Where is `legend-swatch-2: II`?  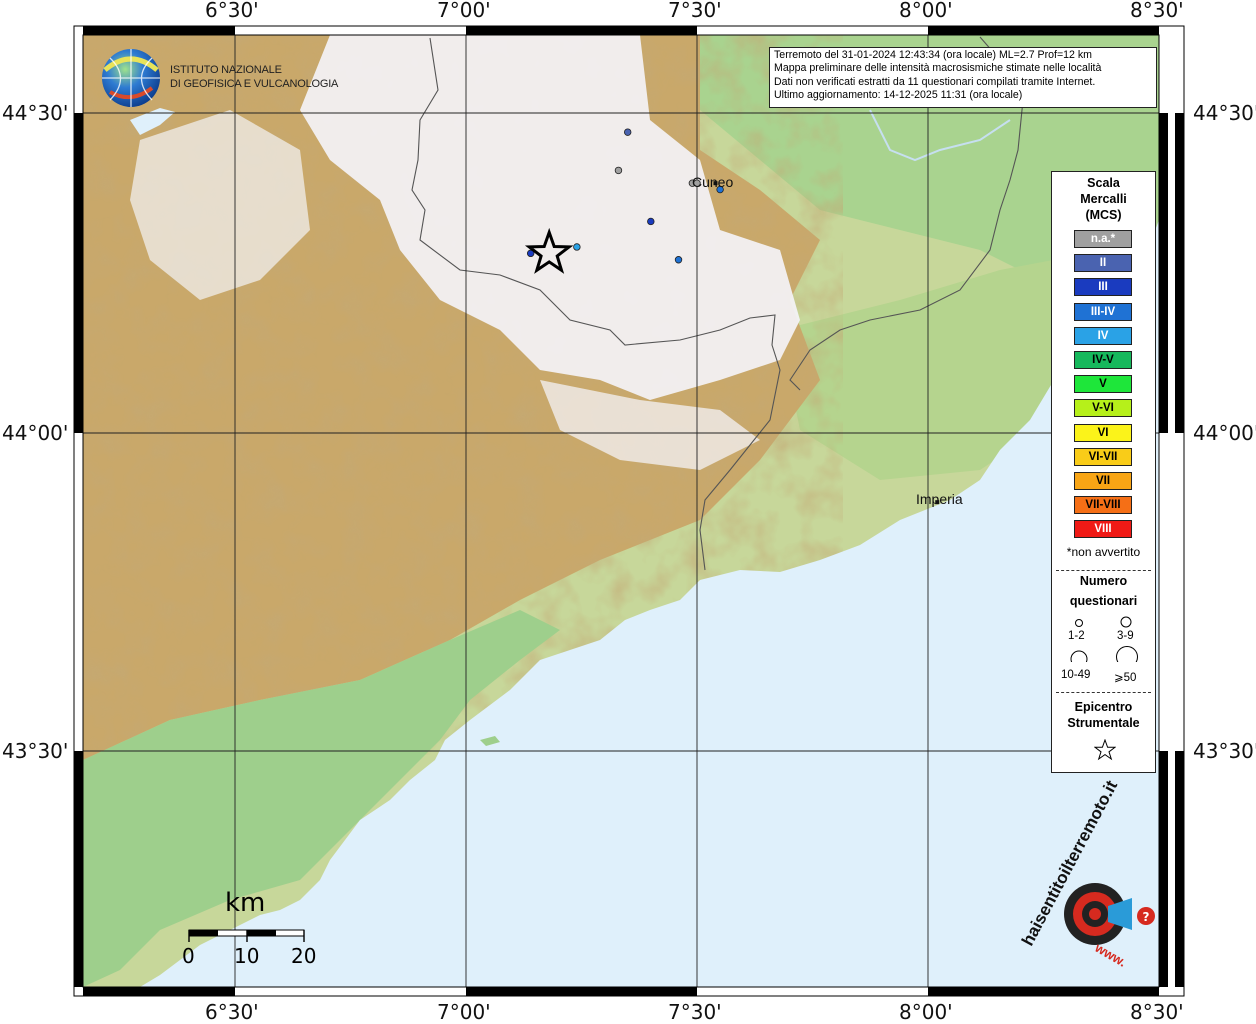 legend-swatch-2: II is located at coordinates (1103, 263).